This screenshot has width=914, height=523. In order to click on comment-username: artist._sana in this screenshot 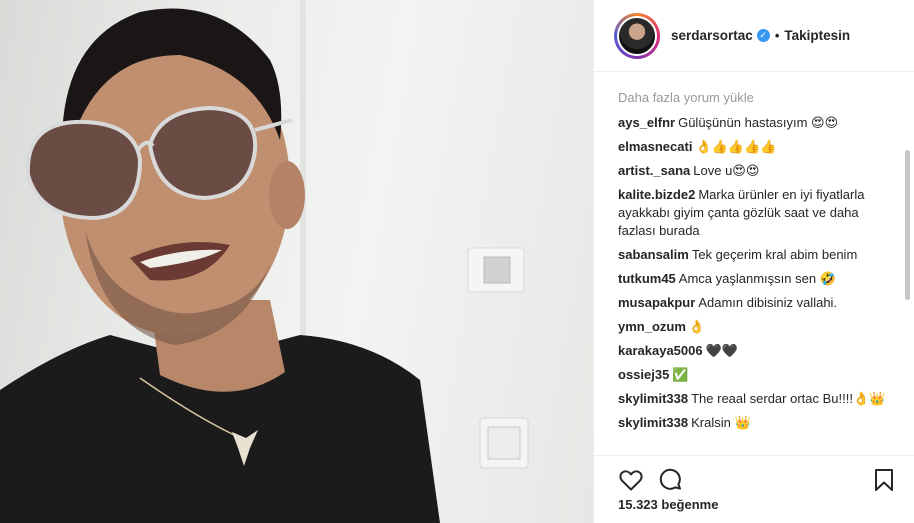, I will do `click(654, 170)`.